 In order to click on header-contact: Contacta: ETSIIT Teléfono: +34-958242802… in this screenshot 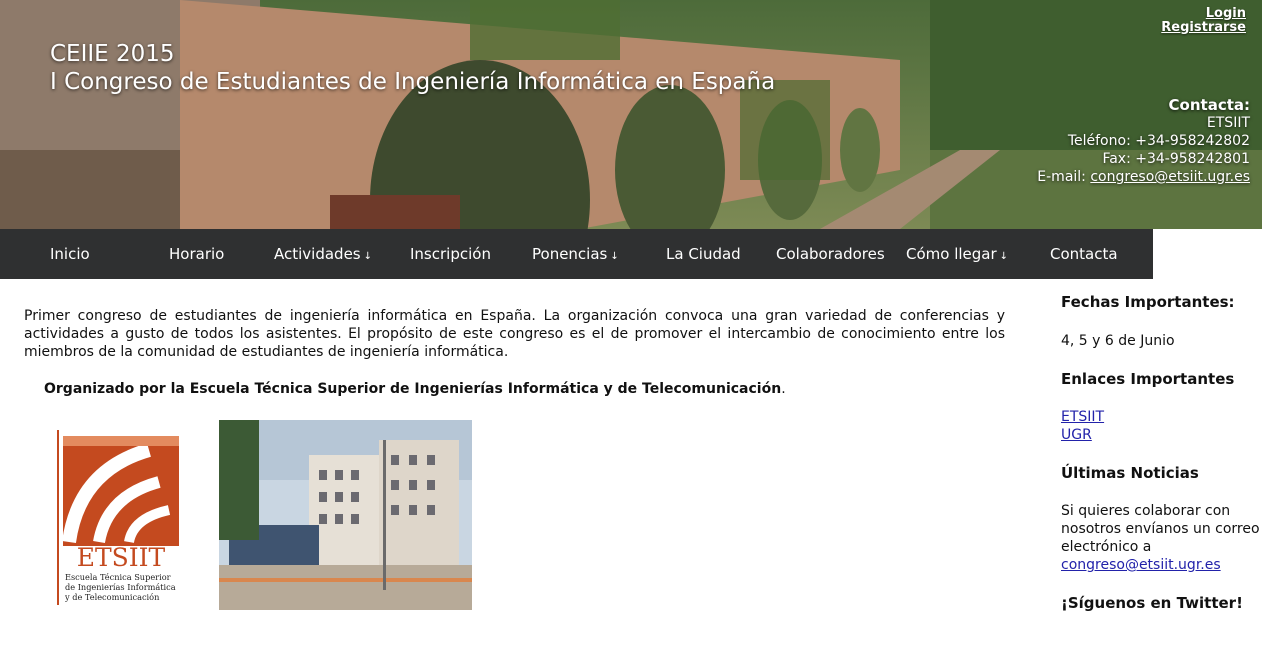, I will do `click(1143, 141)`.